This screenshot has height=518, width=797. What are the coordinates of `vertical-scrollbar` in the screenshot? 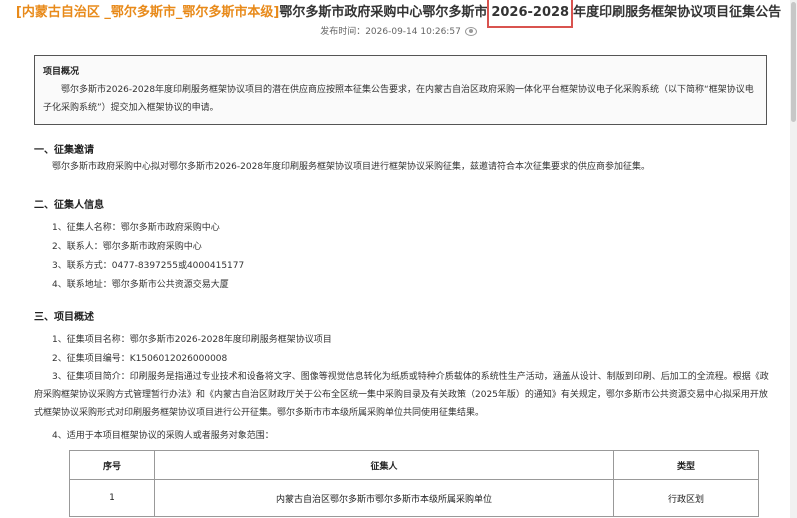 It's located at (793, 259).